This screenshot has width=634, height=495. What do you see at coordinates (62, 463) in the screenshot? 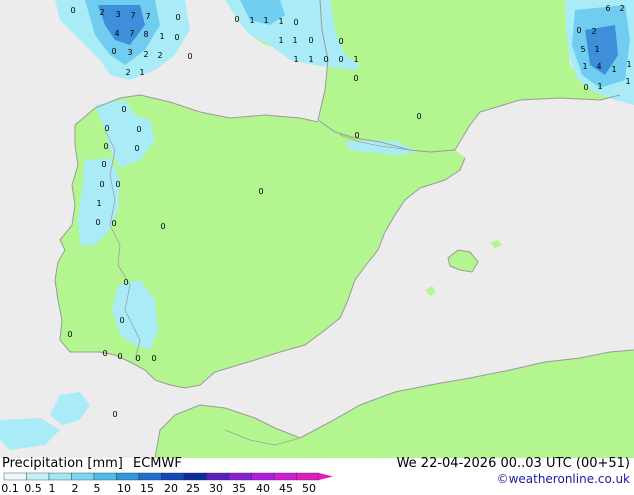
I see `title-label: Precipitation [mm]` at bounding box center [62, 463].